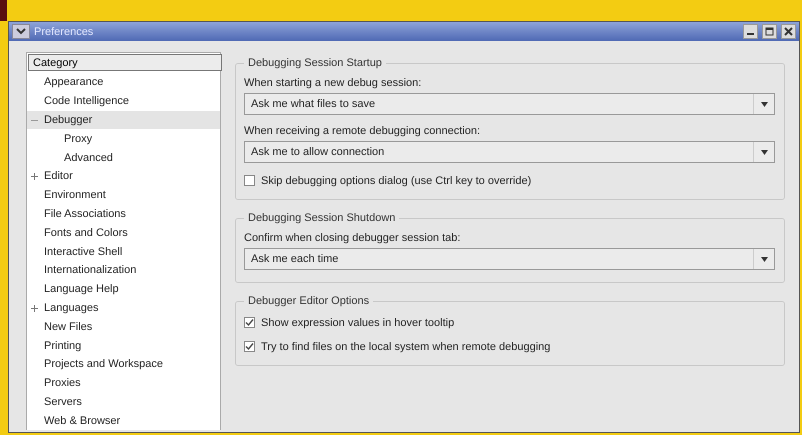 This screenshot has height=435, width=802. Describe the element at coordinates (315, 63) in the screenshot. I see `group-title: Debugging Session Startup` at that location.